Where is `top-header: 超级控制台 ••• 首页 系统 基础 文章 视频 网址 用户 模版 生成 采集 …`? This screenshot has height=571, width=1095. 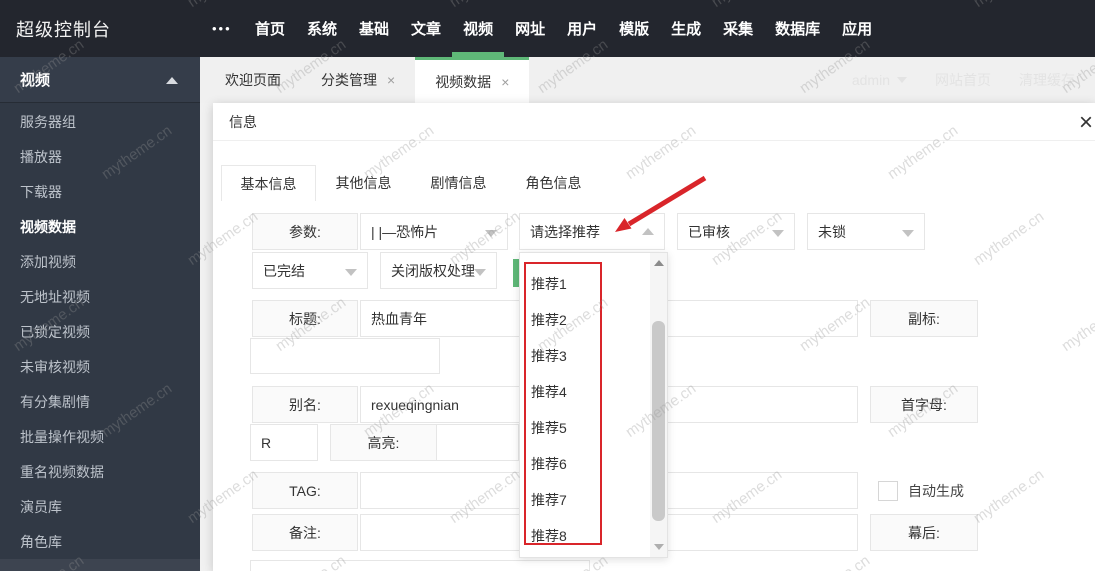
top-header: 超级控制台 ••• 首页 系统 基础 文章 视频 网址 用户 模版 生成 采集 … is located at coordinates (547, 28).